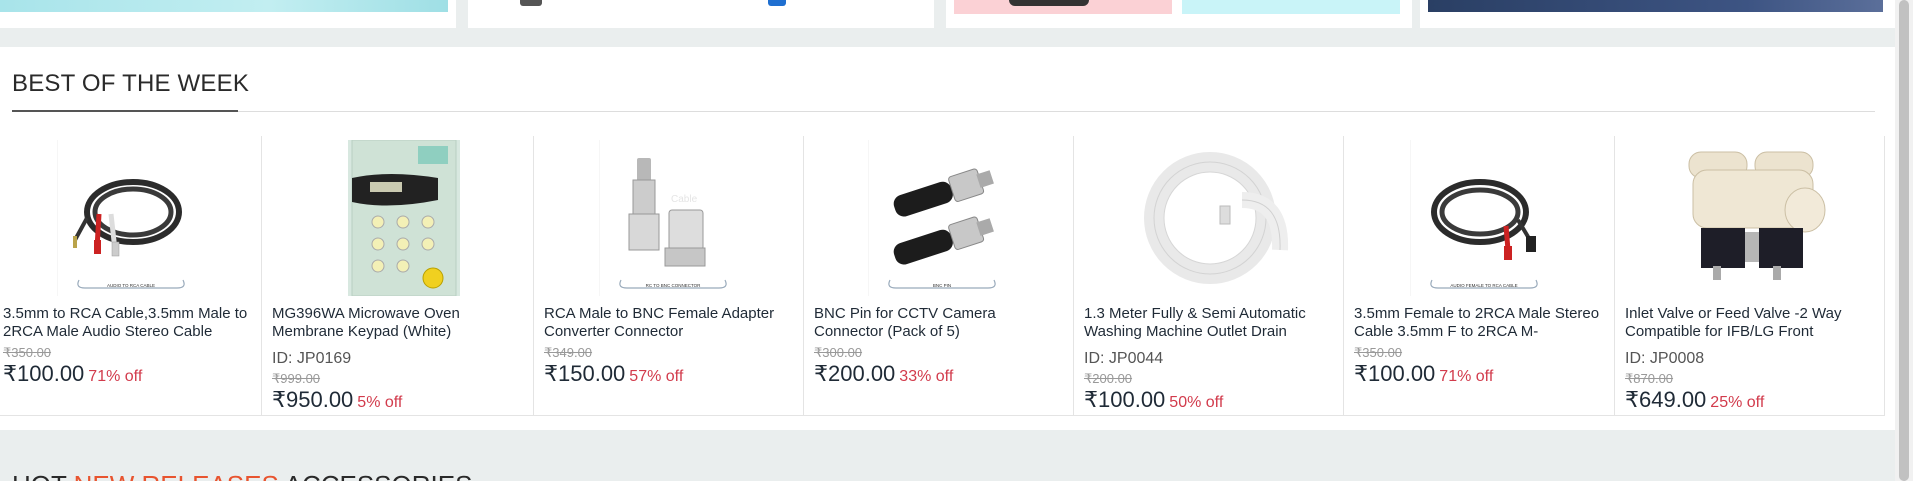 This screenshot has height=481, width=1913. I want to click on next-section-title-prefix: HOT, so click(43, 475).